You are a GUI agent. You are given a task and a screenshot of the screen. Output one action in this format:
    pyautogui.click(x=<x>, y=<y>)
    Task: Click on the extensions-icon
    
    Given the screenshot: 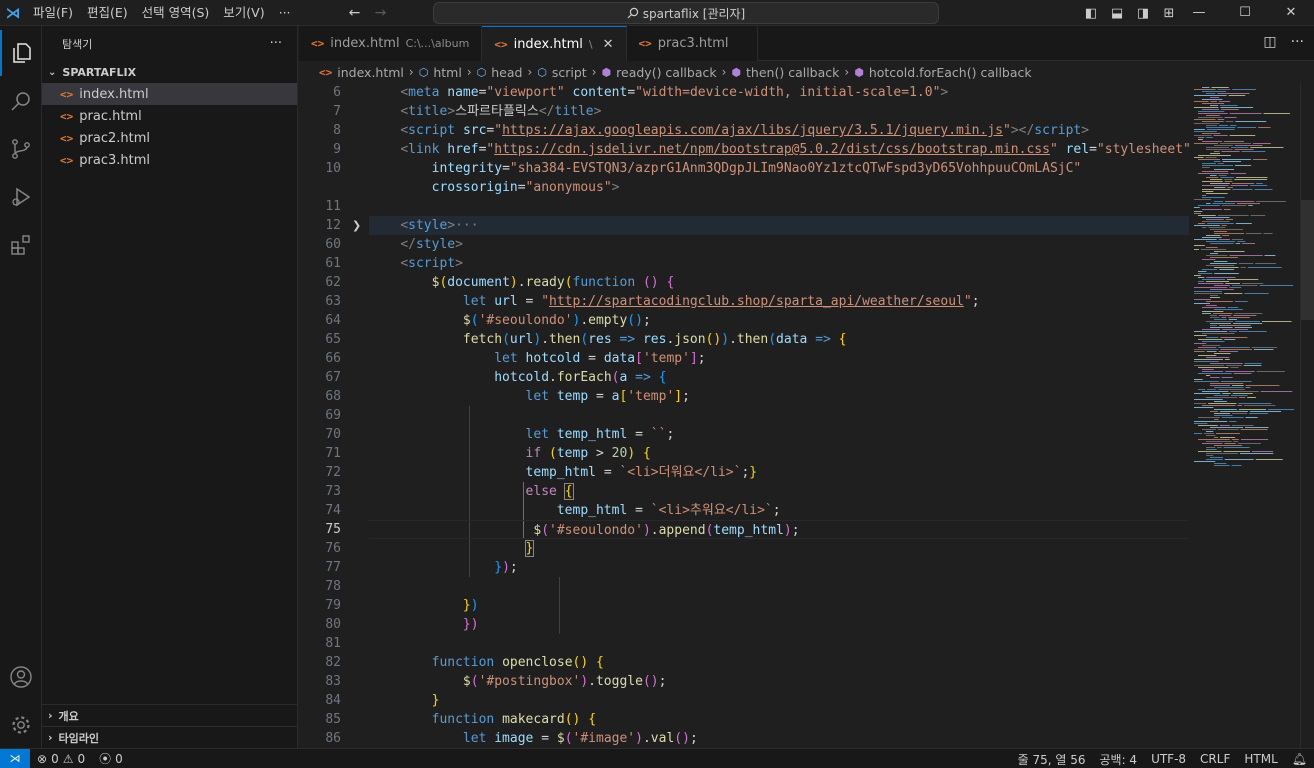 What is the action you would take?
    pyautogui.click(x=21, y=245)
    